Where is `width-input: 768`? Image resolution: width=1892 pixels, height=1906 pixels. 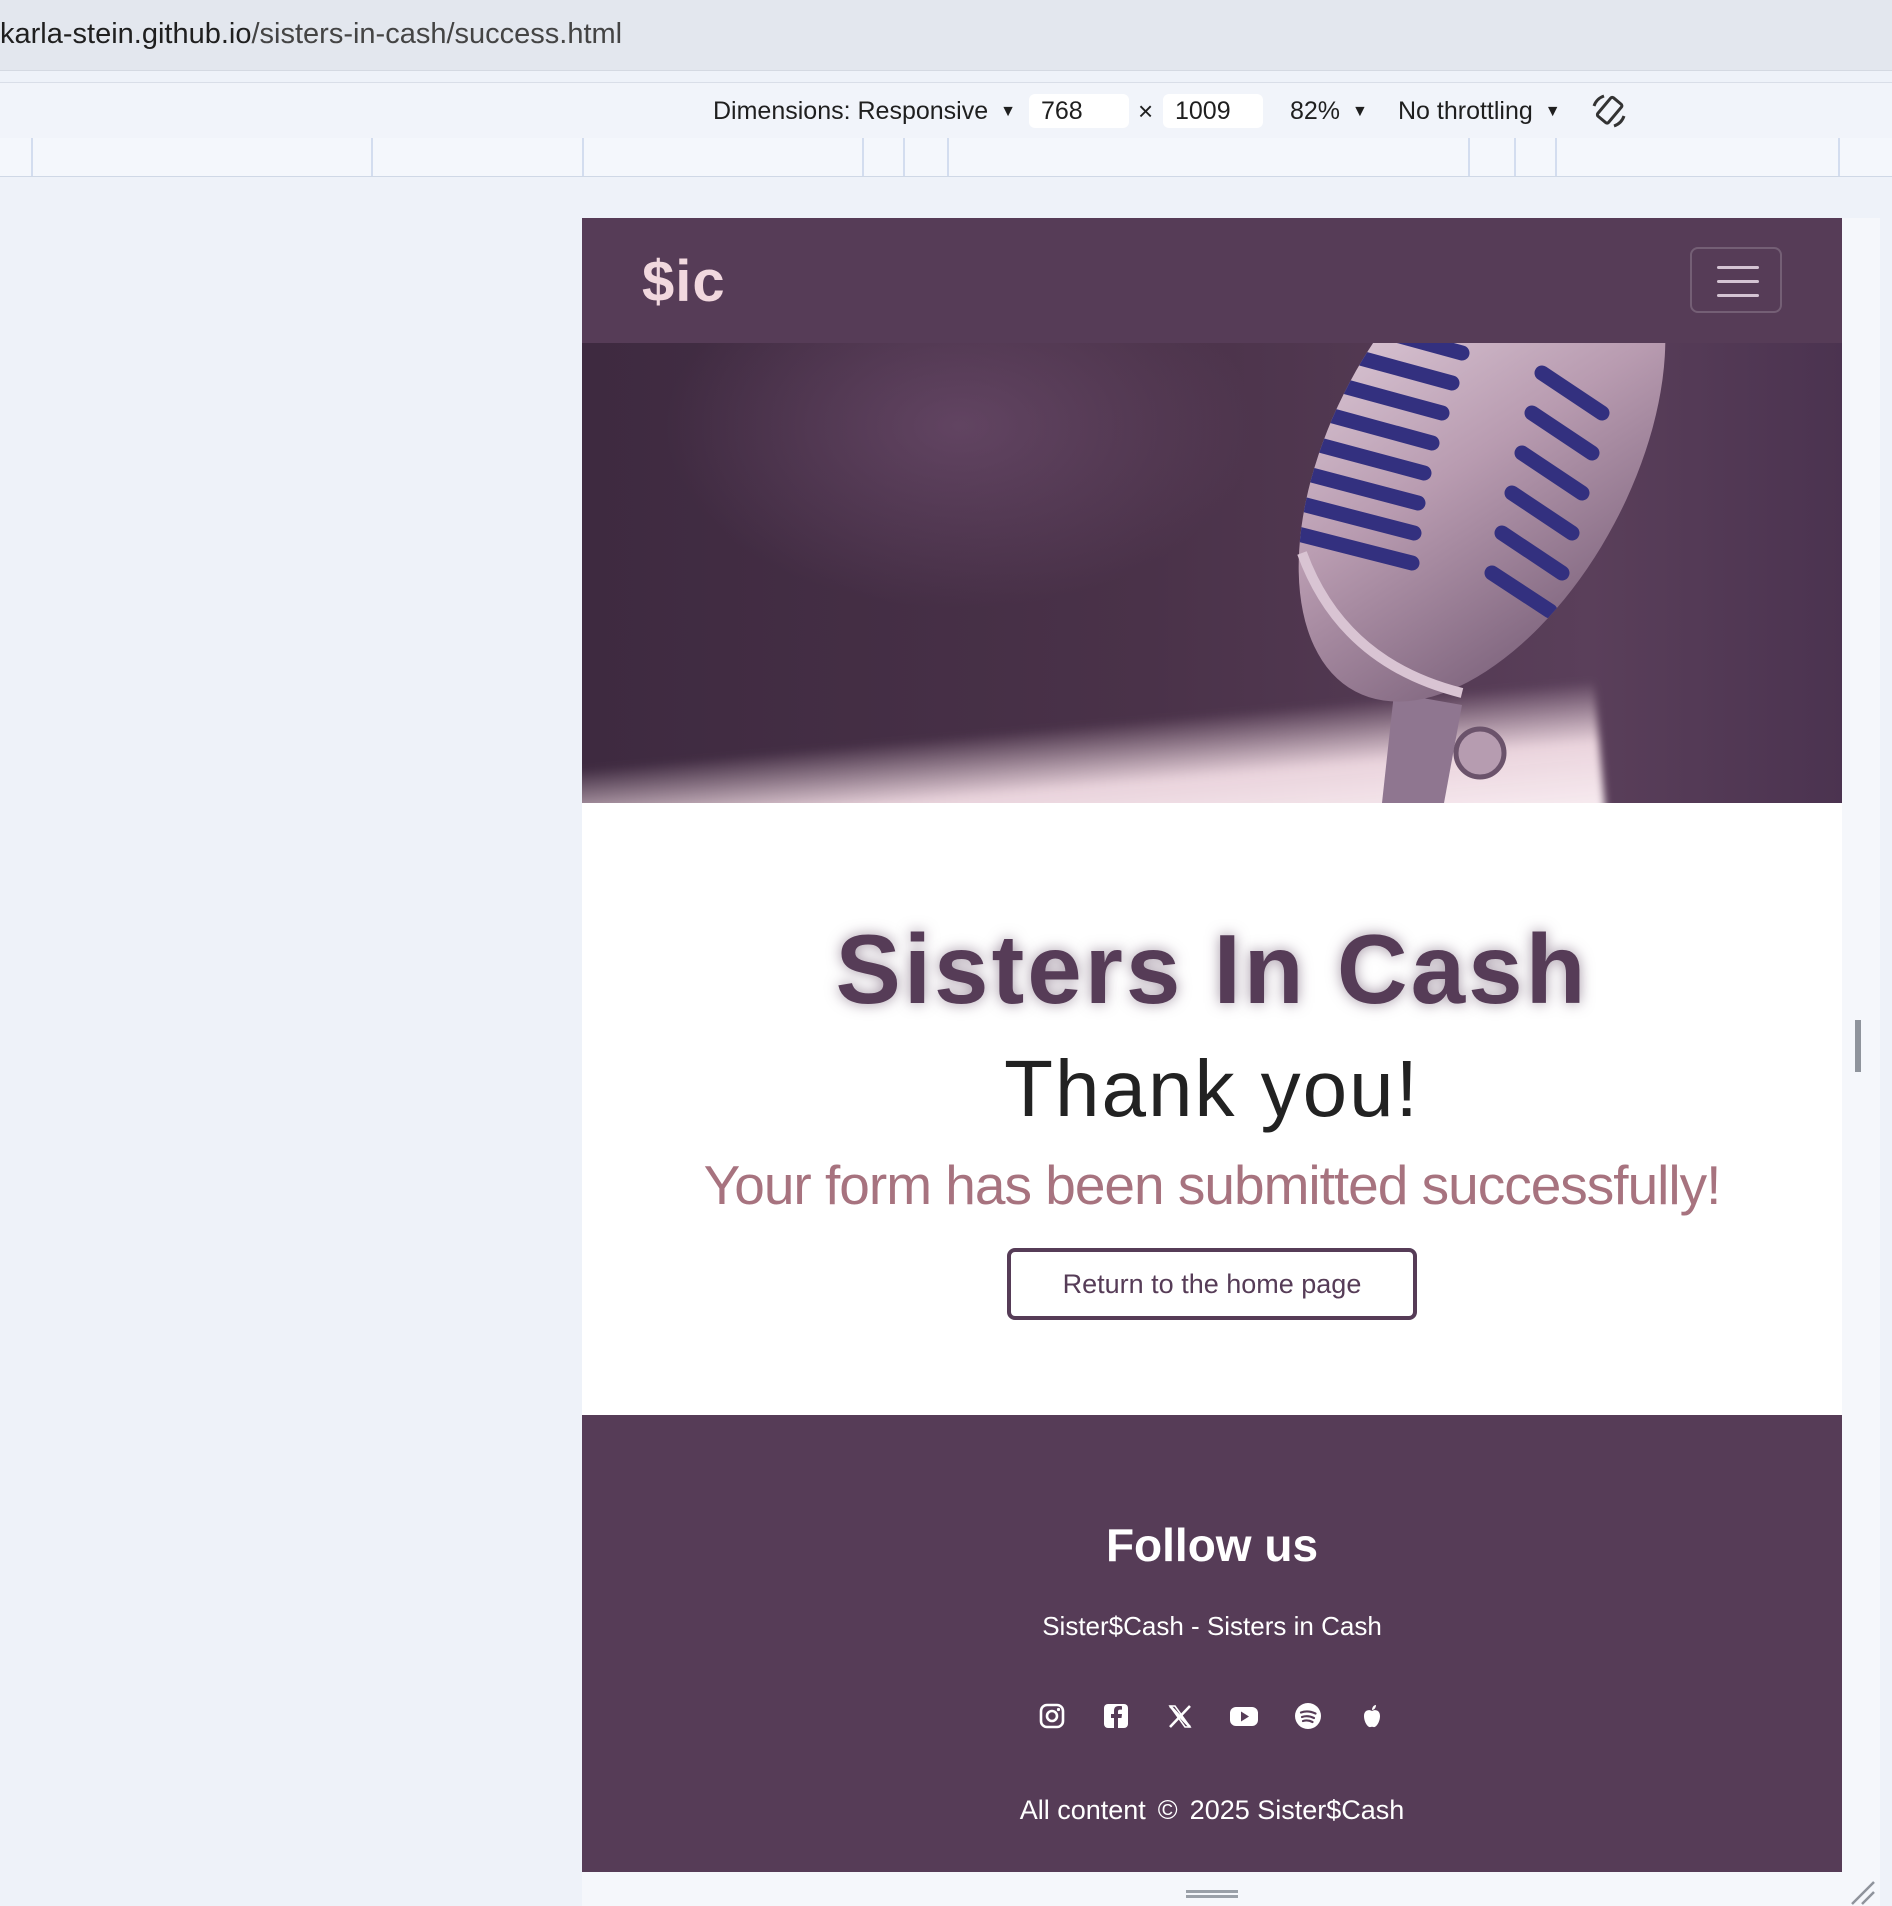
width-input: 768 is located at coordinates (1079, 111).